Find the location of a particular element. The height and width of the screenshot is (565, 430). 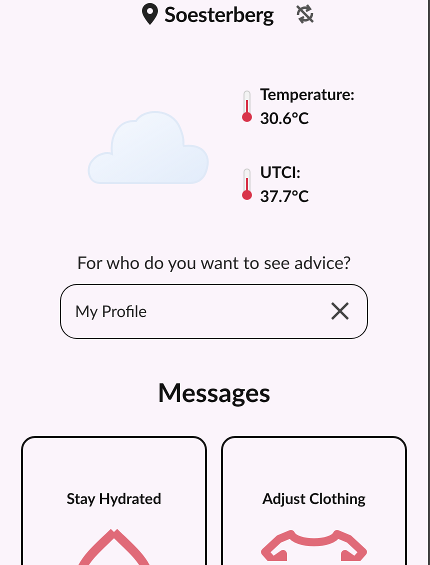

reading-value: 37.7°C is located at coordinates (284, 197).